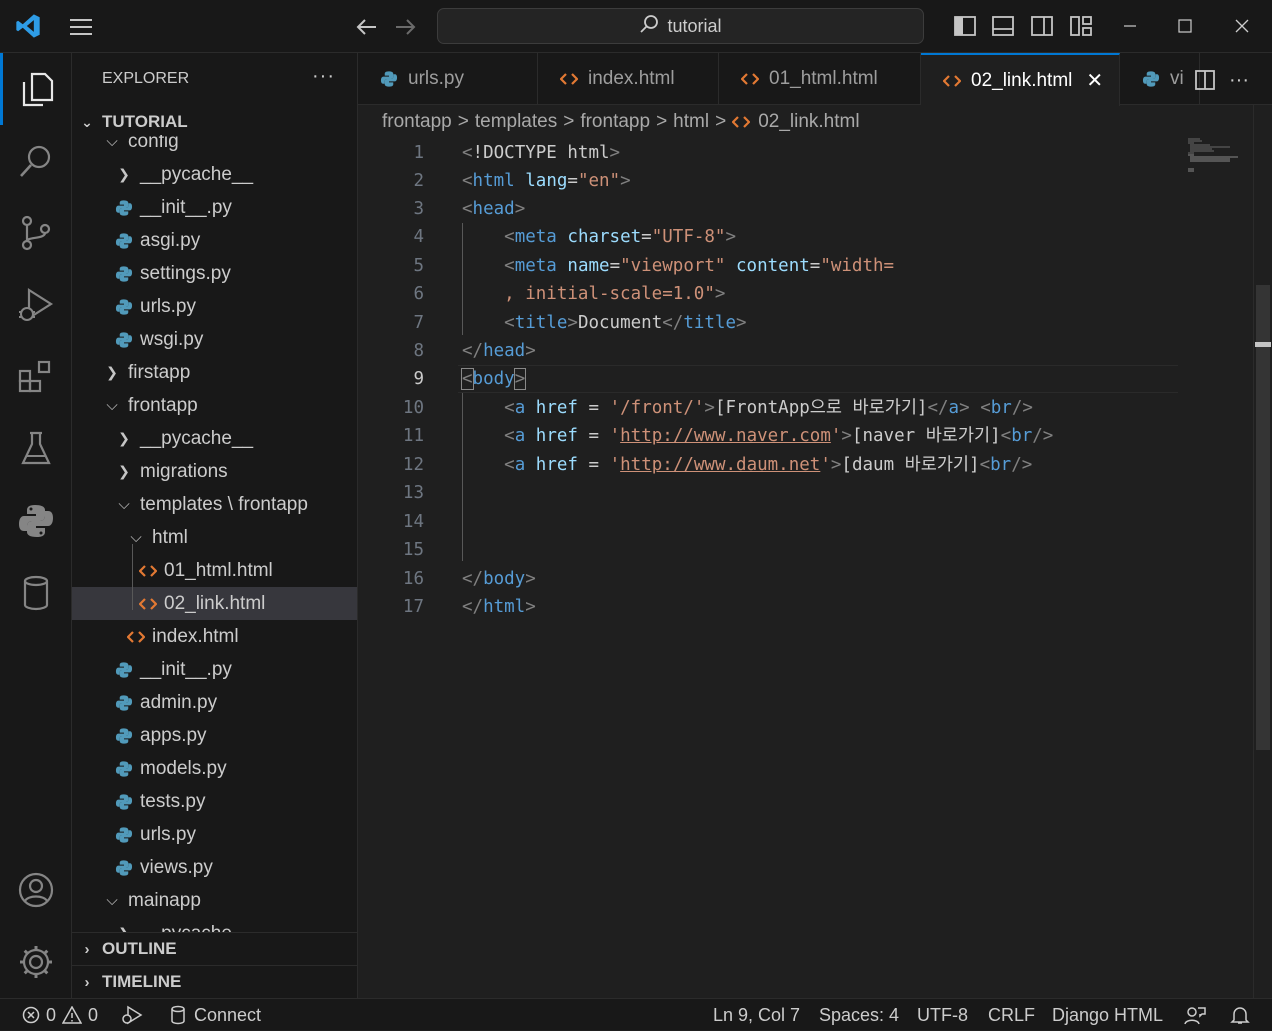  I want to click on line-number: 8, so click(418, 351).